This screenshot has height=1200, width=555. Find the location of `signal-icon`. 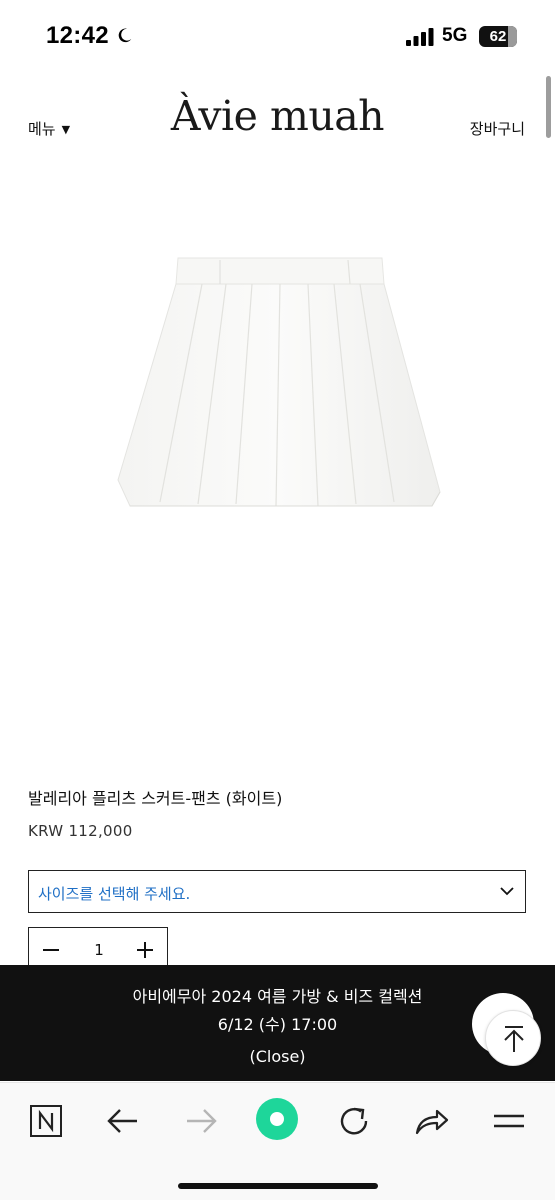

signal-icon is located at coordinates (420, 37).